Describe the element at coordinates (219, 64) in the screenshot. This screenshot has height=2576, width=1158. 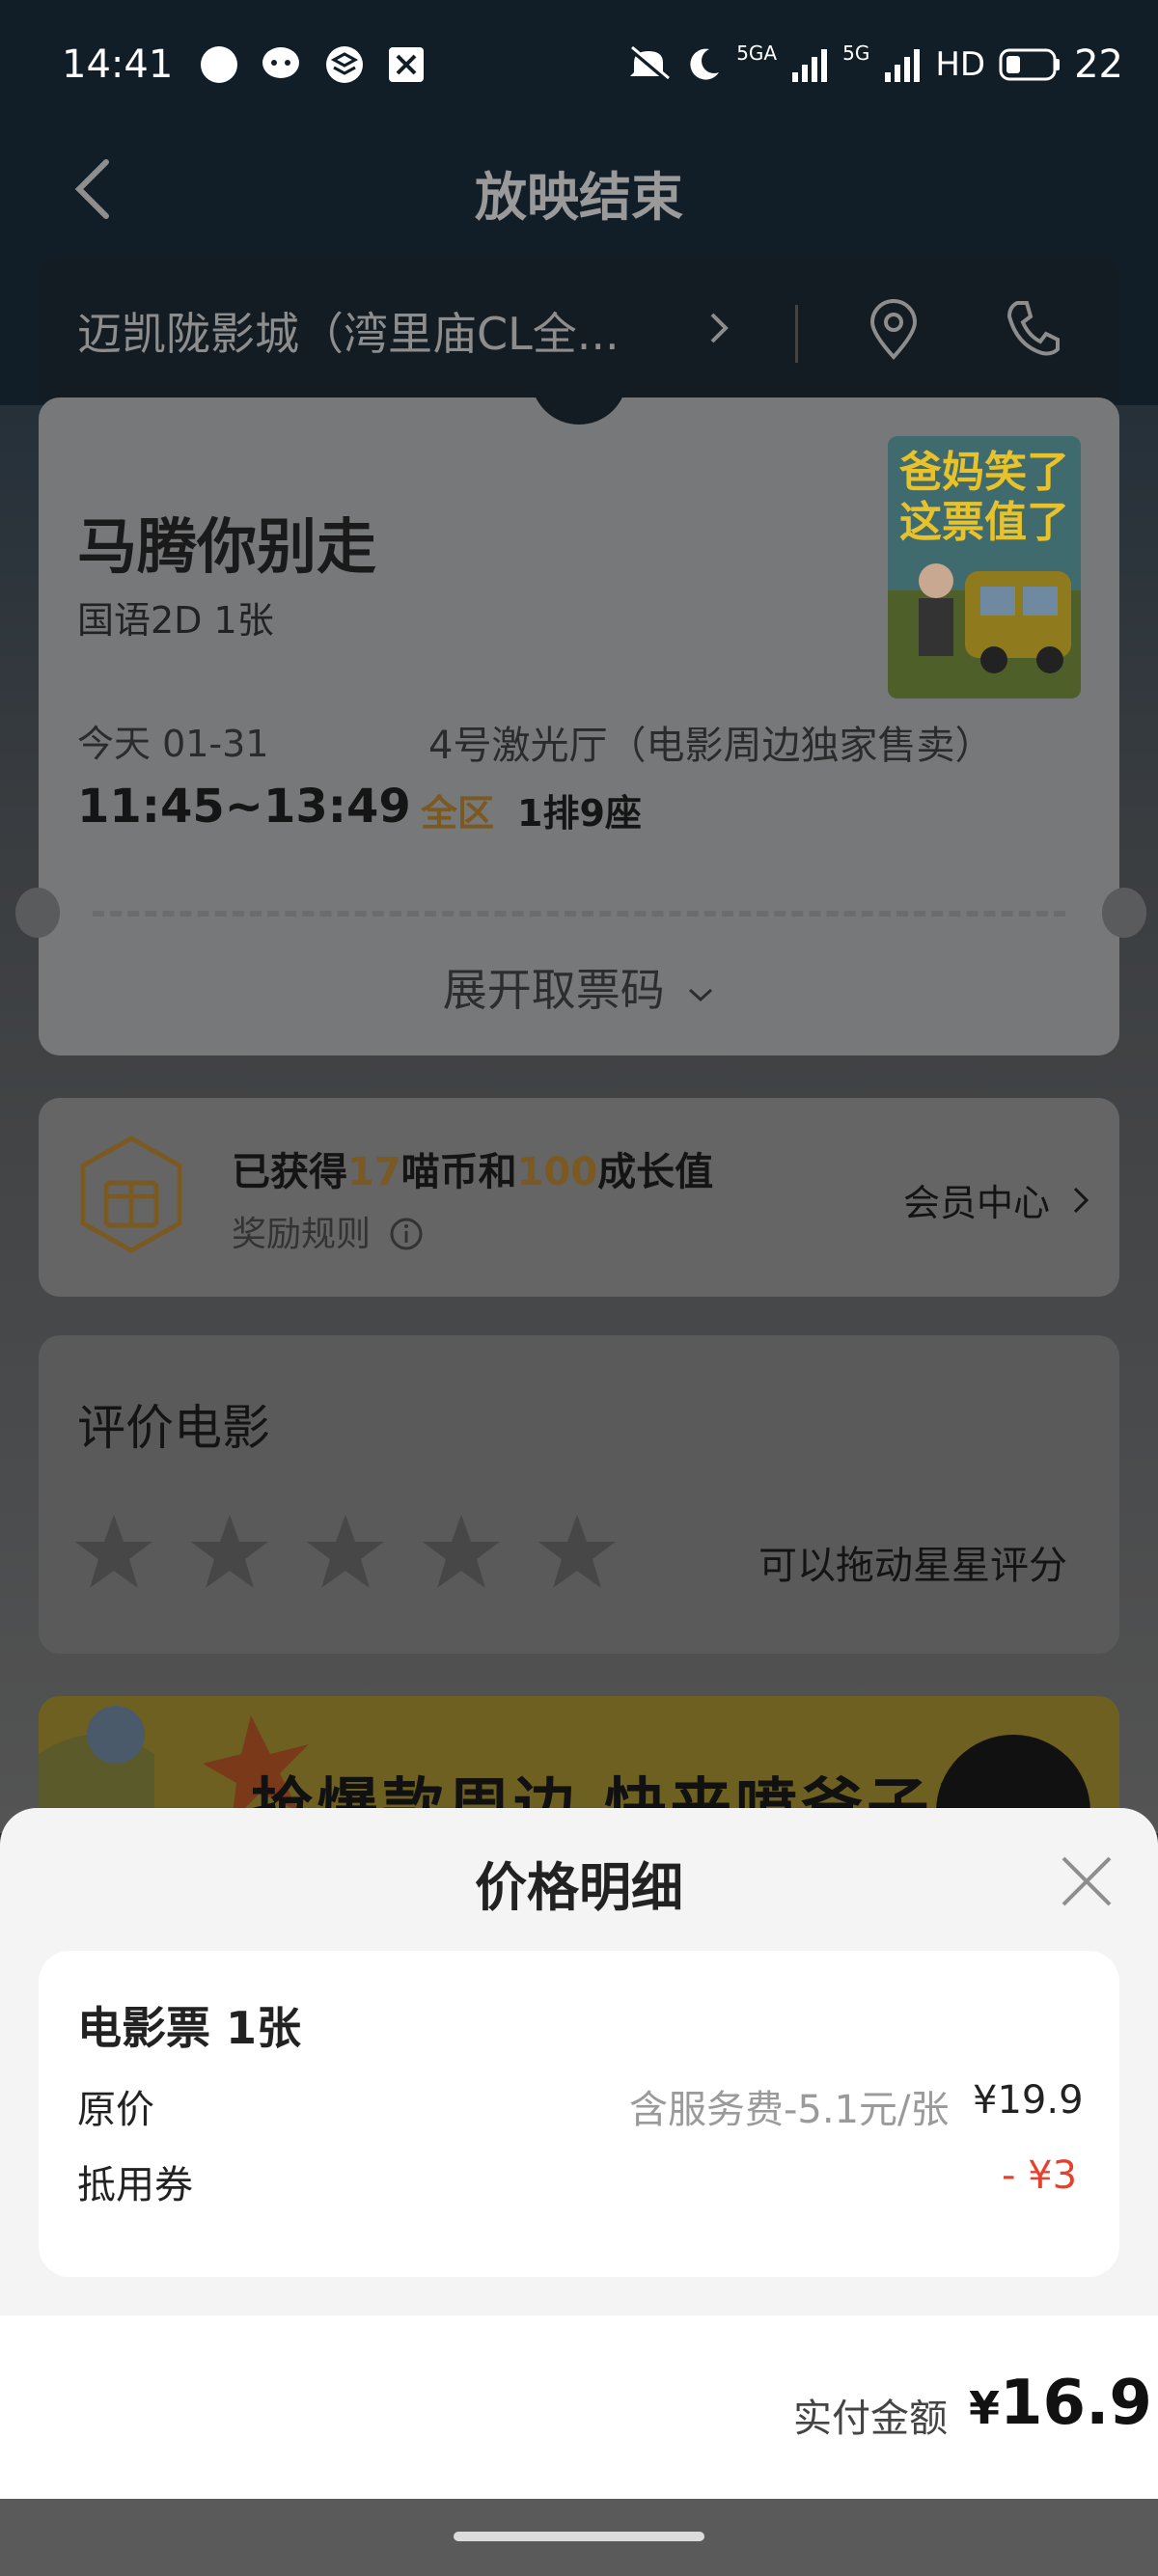
I see `message-icon` at that location.